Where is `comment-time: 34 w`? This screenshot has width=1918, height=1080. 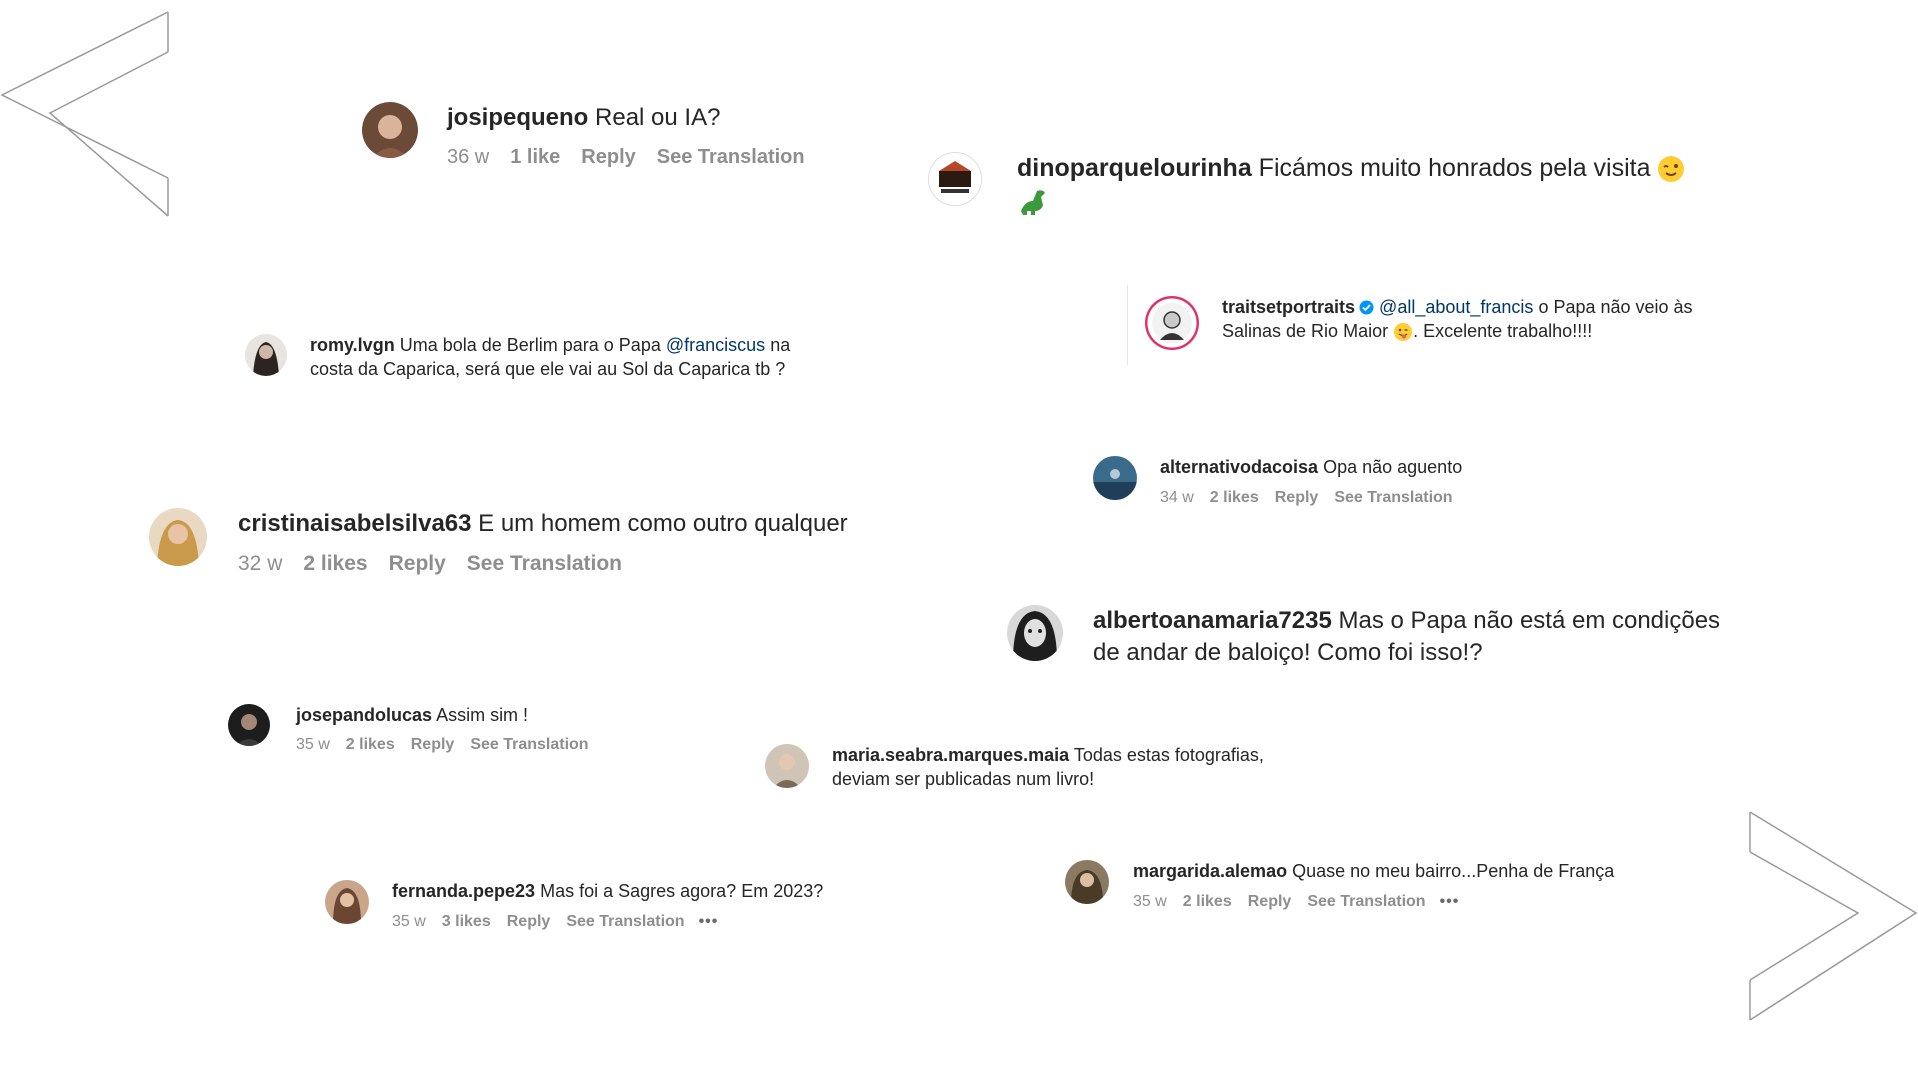 comment-time: 34 w is located at coordinates (1177, 498).